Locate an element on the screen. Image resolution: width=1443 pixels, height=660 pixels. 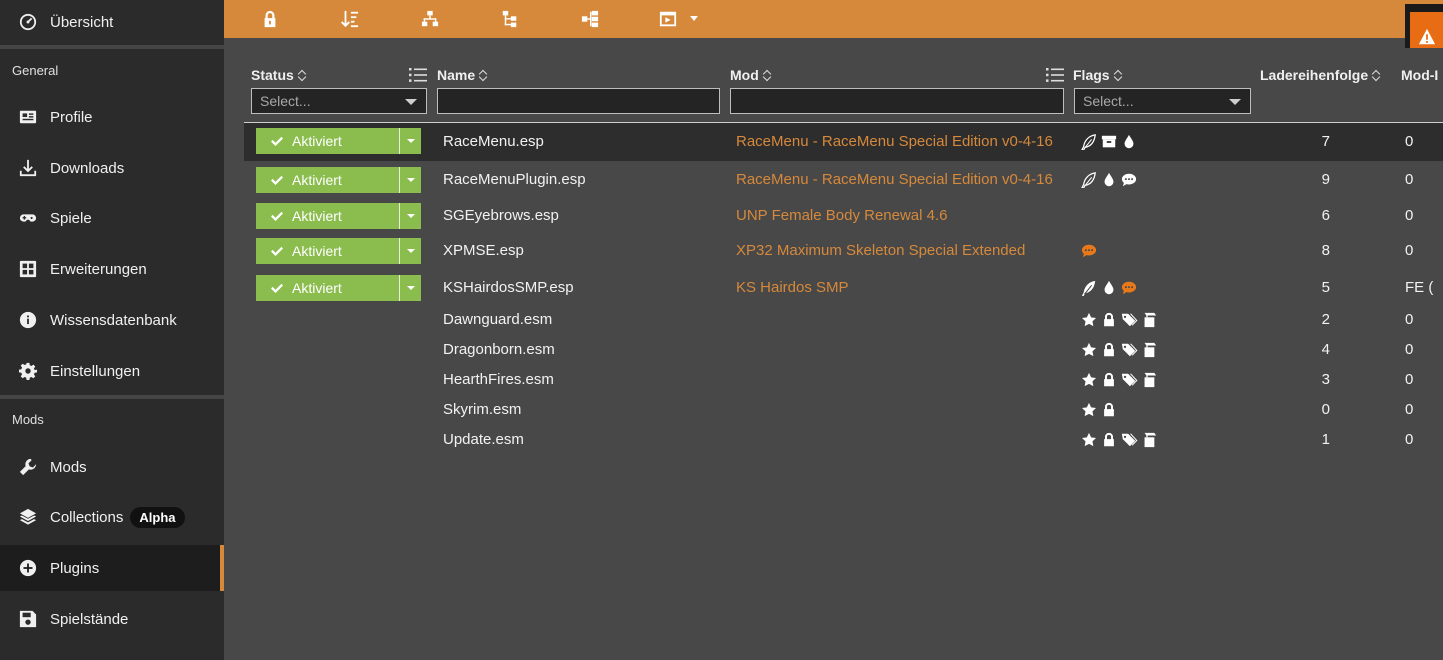
tree-icon is located at coordinates (590, 19).